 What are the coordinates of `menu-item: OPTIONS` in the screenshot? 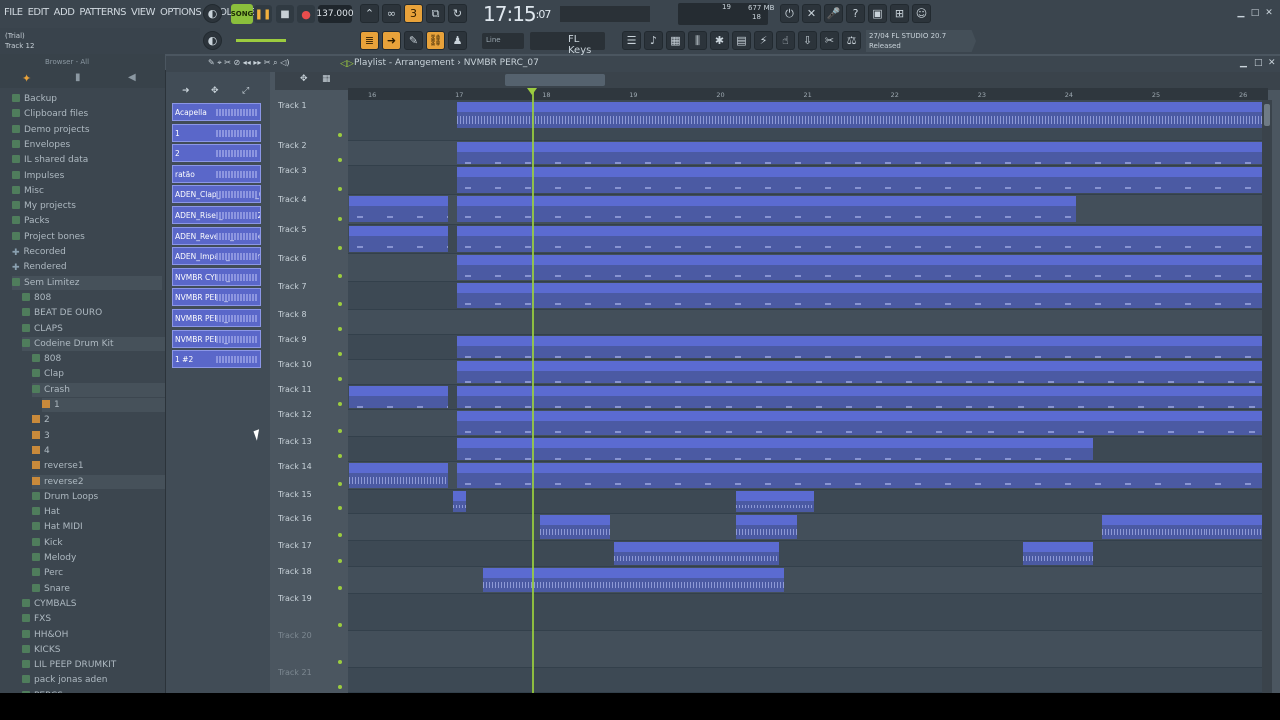 It's located at (181, 12).